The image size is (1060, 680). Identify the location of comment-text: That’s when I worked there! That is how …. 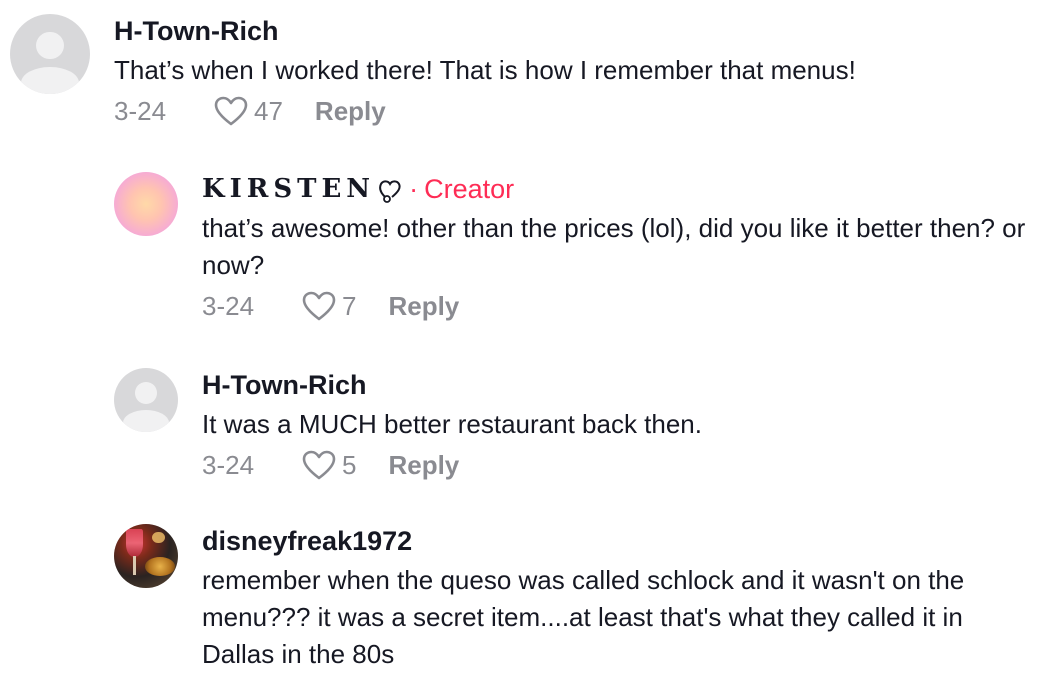
(485, 70).